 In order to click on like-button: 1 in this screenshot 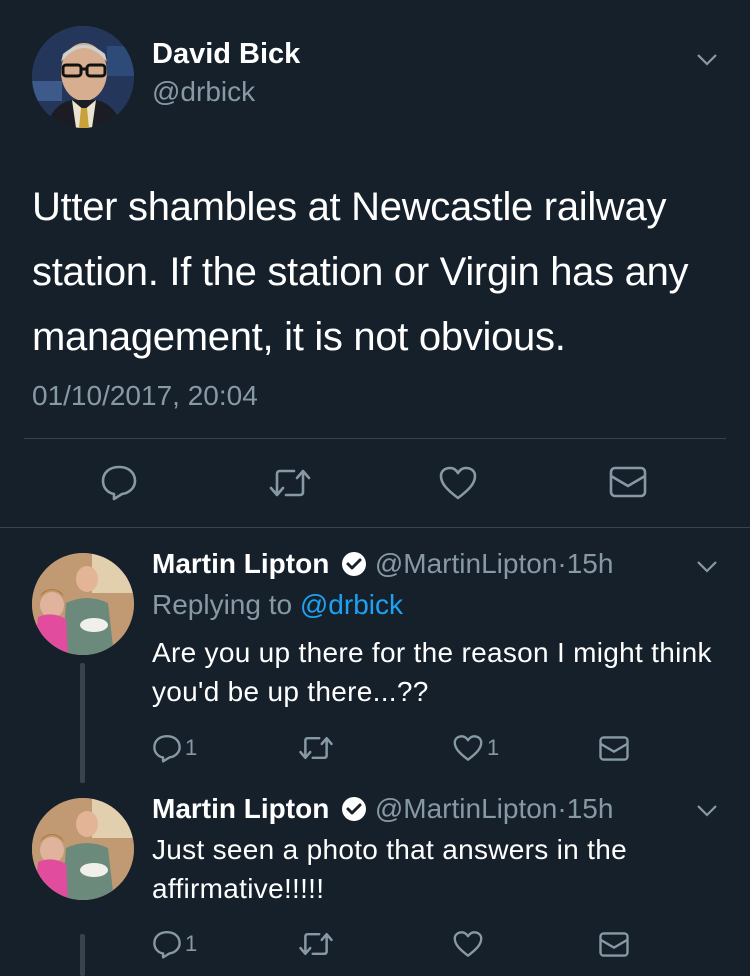, I will do `click(475, 748)`.